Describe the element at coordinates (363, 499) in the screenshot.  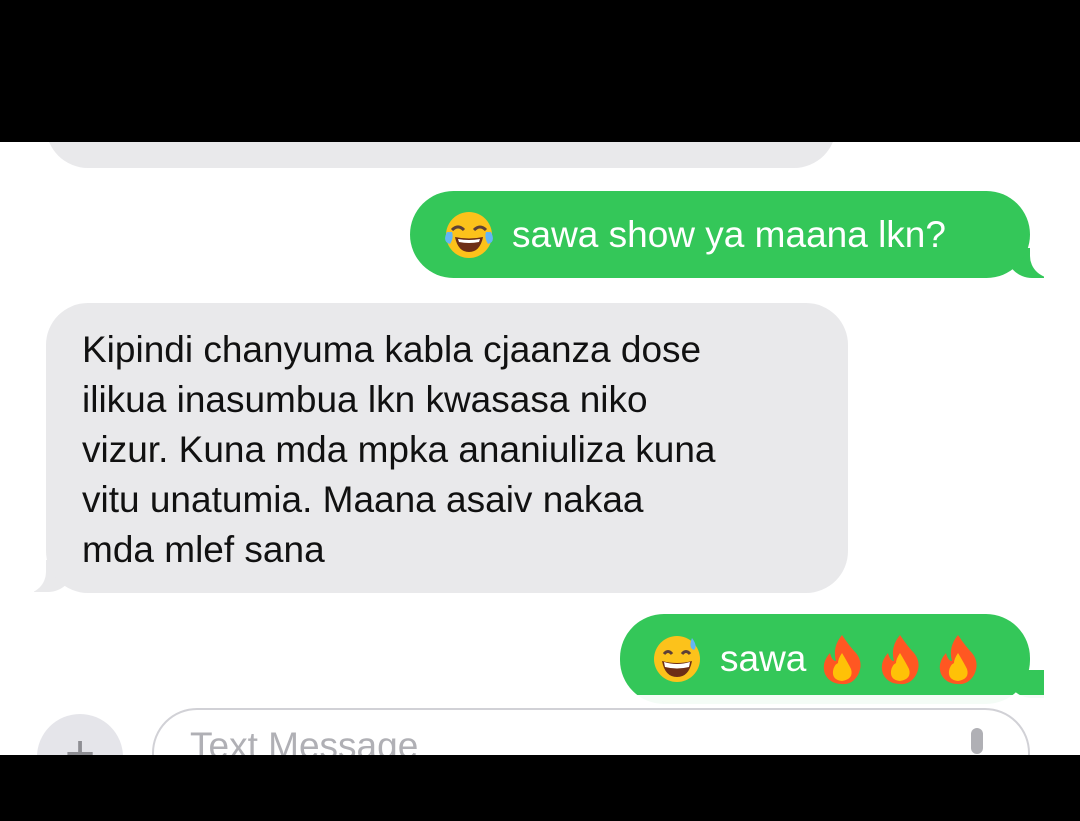
I see `message-line: vitu unatumia. Maana asaiv nakaa` at that location.